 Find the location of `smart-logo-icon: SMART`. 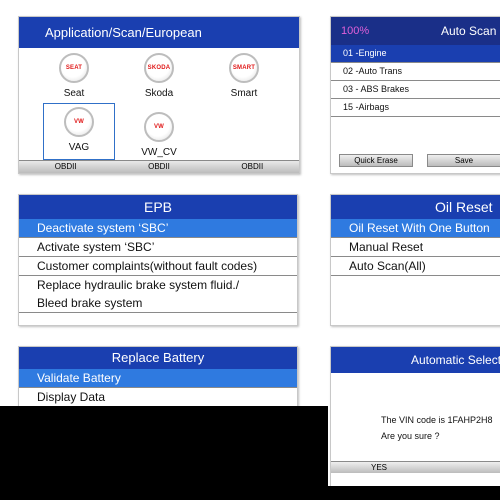

smart-logo-icon: SMART is located at coordinates (244, 68).